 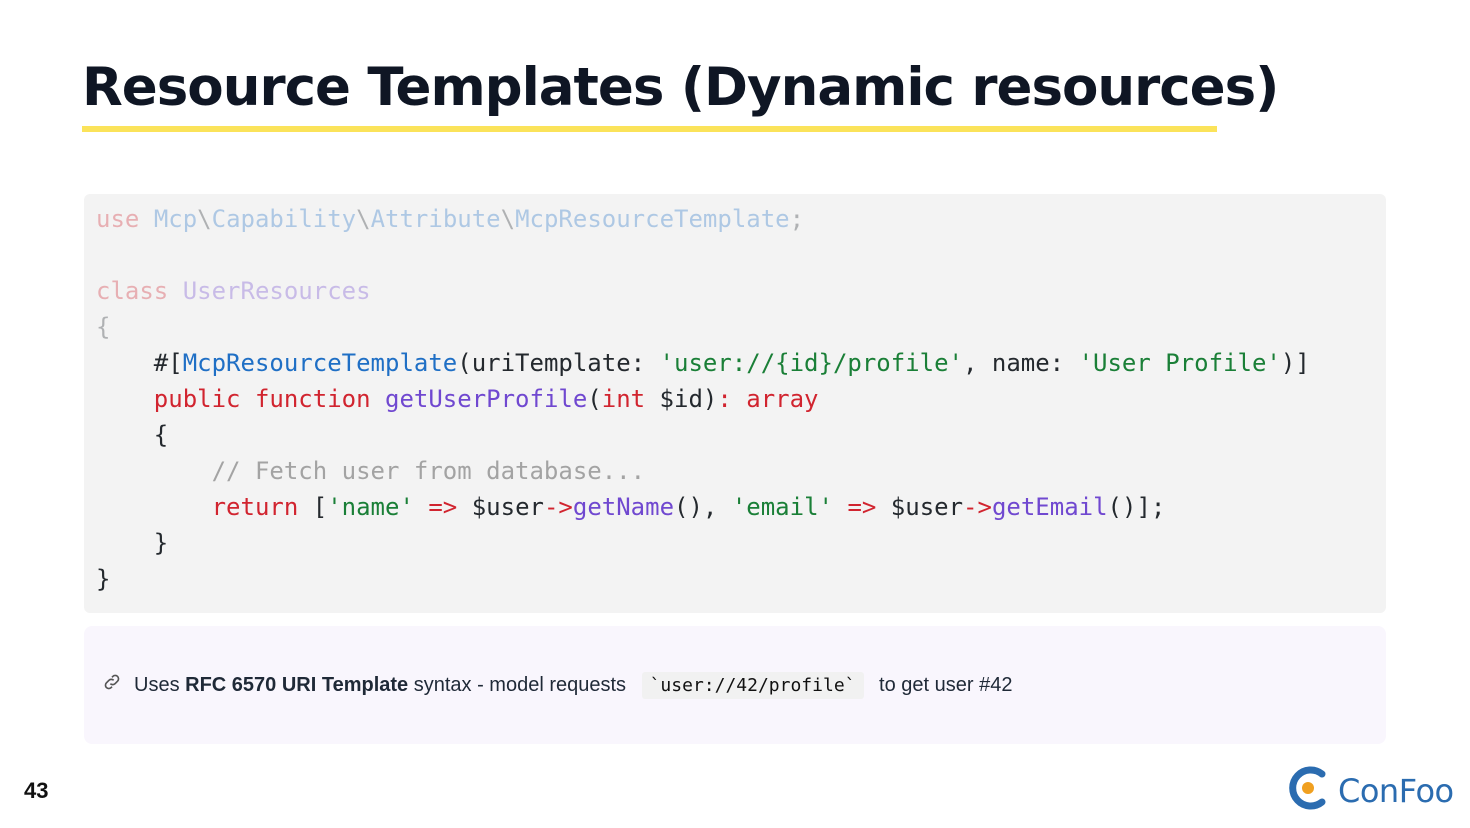 I want to click on confoo-logo-icon, so click(x=1308, y=790).